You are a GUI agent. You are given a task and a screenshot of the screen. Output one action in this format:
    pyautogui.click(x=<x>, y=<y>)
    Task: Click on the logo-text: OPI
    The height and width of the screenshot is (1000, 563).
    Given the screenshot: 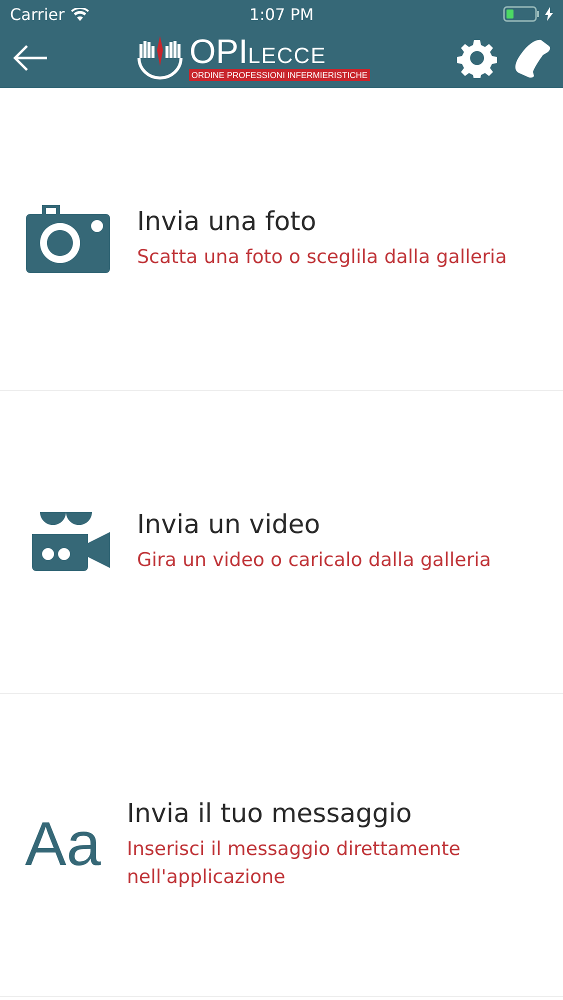 What is the action you would take?
    pyautogui.click(x=218, y=52)
    